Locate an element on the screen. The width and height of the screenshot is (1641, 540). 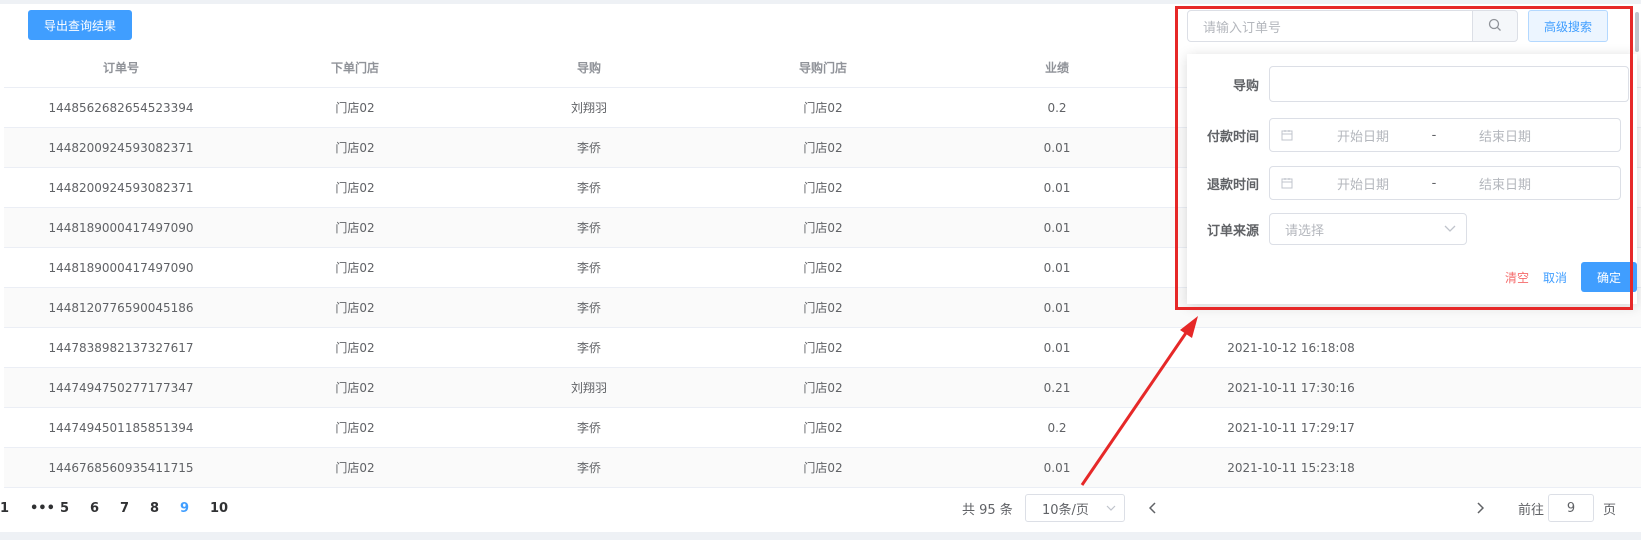
page-button: 1 is located at coordinates (15, 508).